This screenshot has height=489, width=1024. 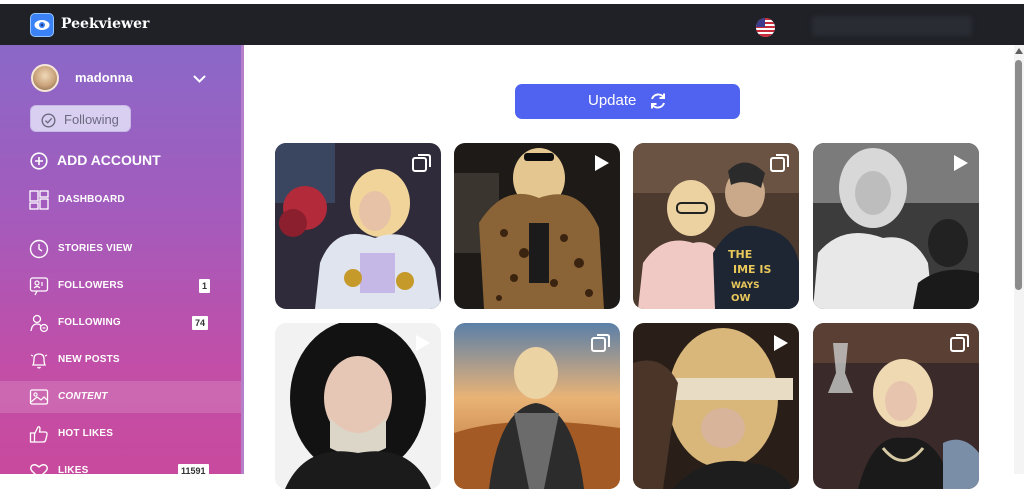 I want to click on sidebar-item-label: NEW POSTS, so click(x=89, y=359).